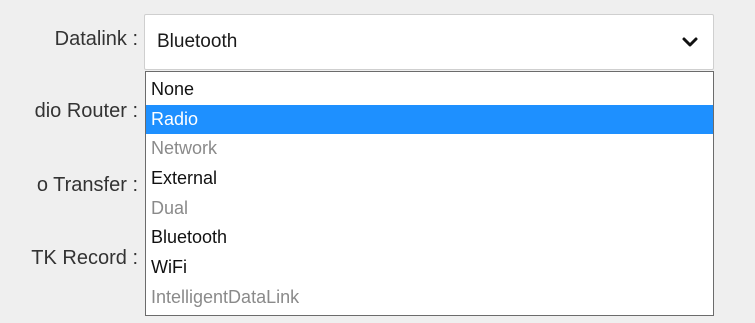 Image resolution: width=755 pixels, height=323 pixels. I want to click on dropdown-option-dual: Dual, so click(170, 207).